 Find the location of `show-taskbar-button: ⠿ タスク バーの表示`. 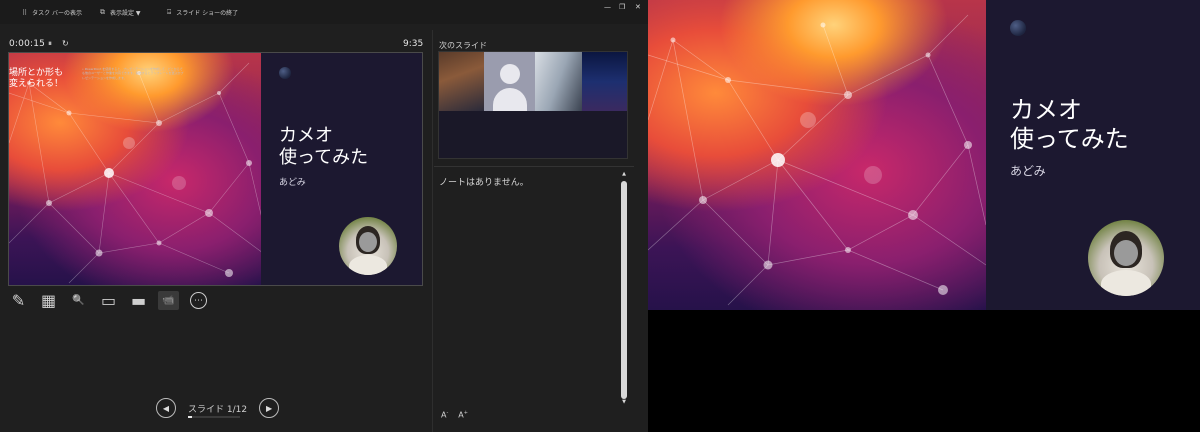

show-taskbar-button: ⠿ タスク バーの表示 is located at coordinates (52, 13).